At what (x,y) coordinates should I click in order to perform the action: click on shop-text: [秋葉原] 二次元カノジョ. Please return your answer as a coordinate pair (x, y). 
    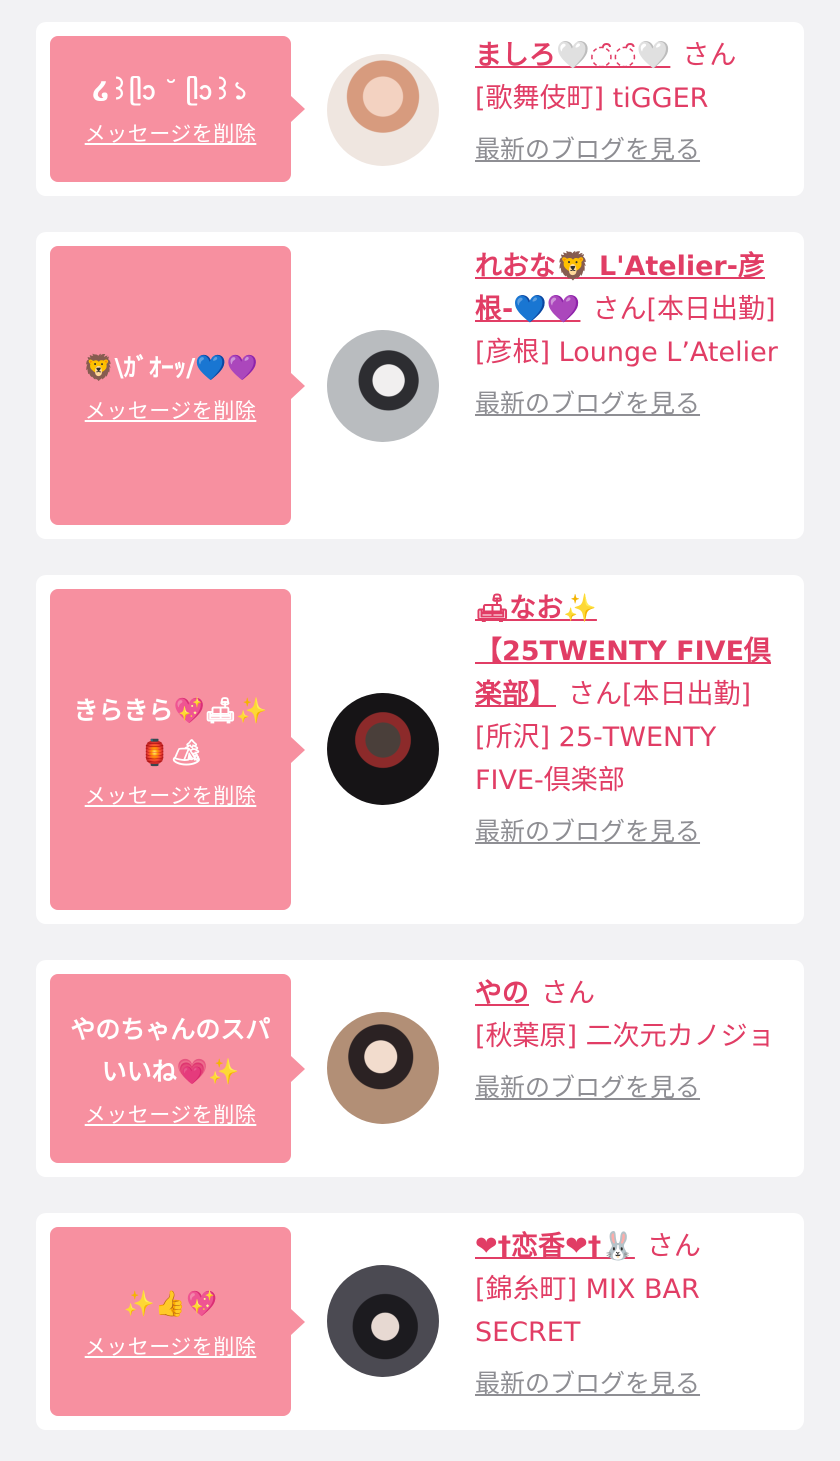
    Looking at the image, I should click on (625, 1036).